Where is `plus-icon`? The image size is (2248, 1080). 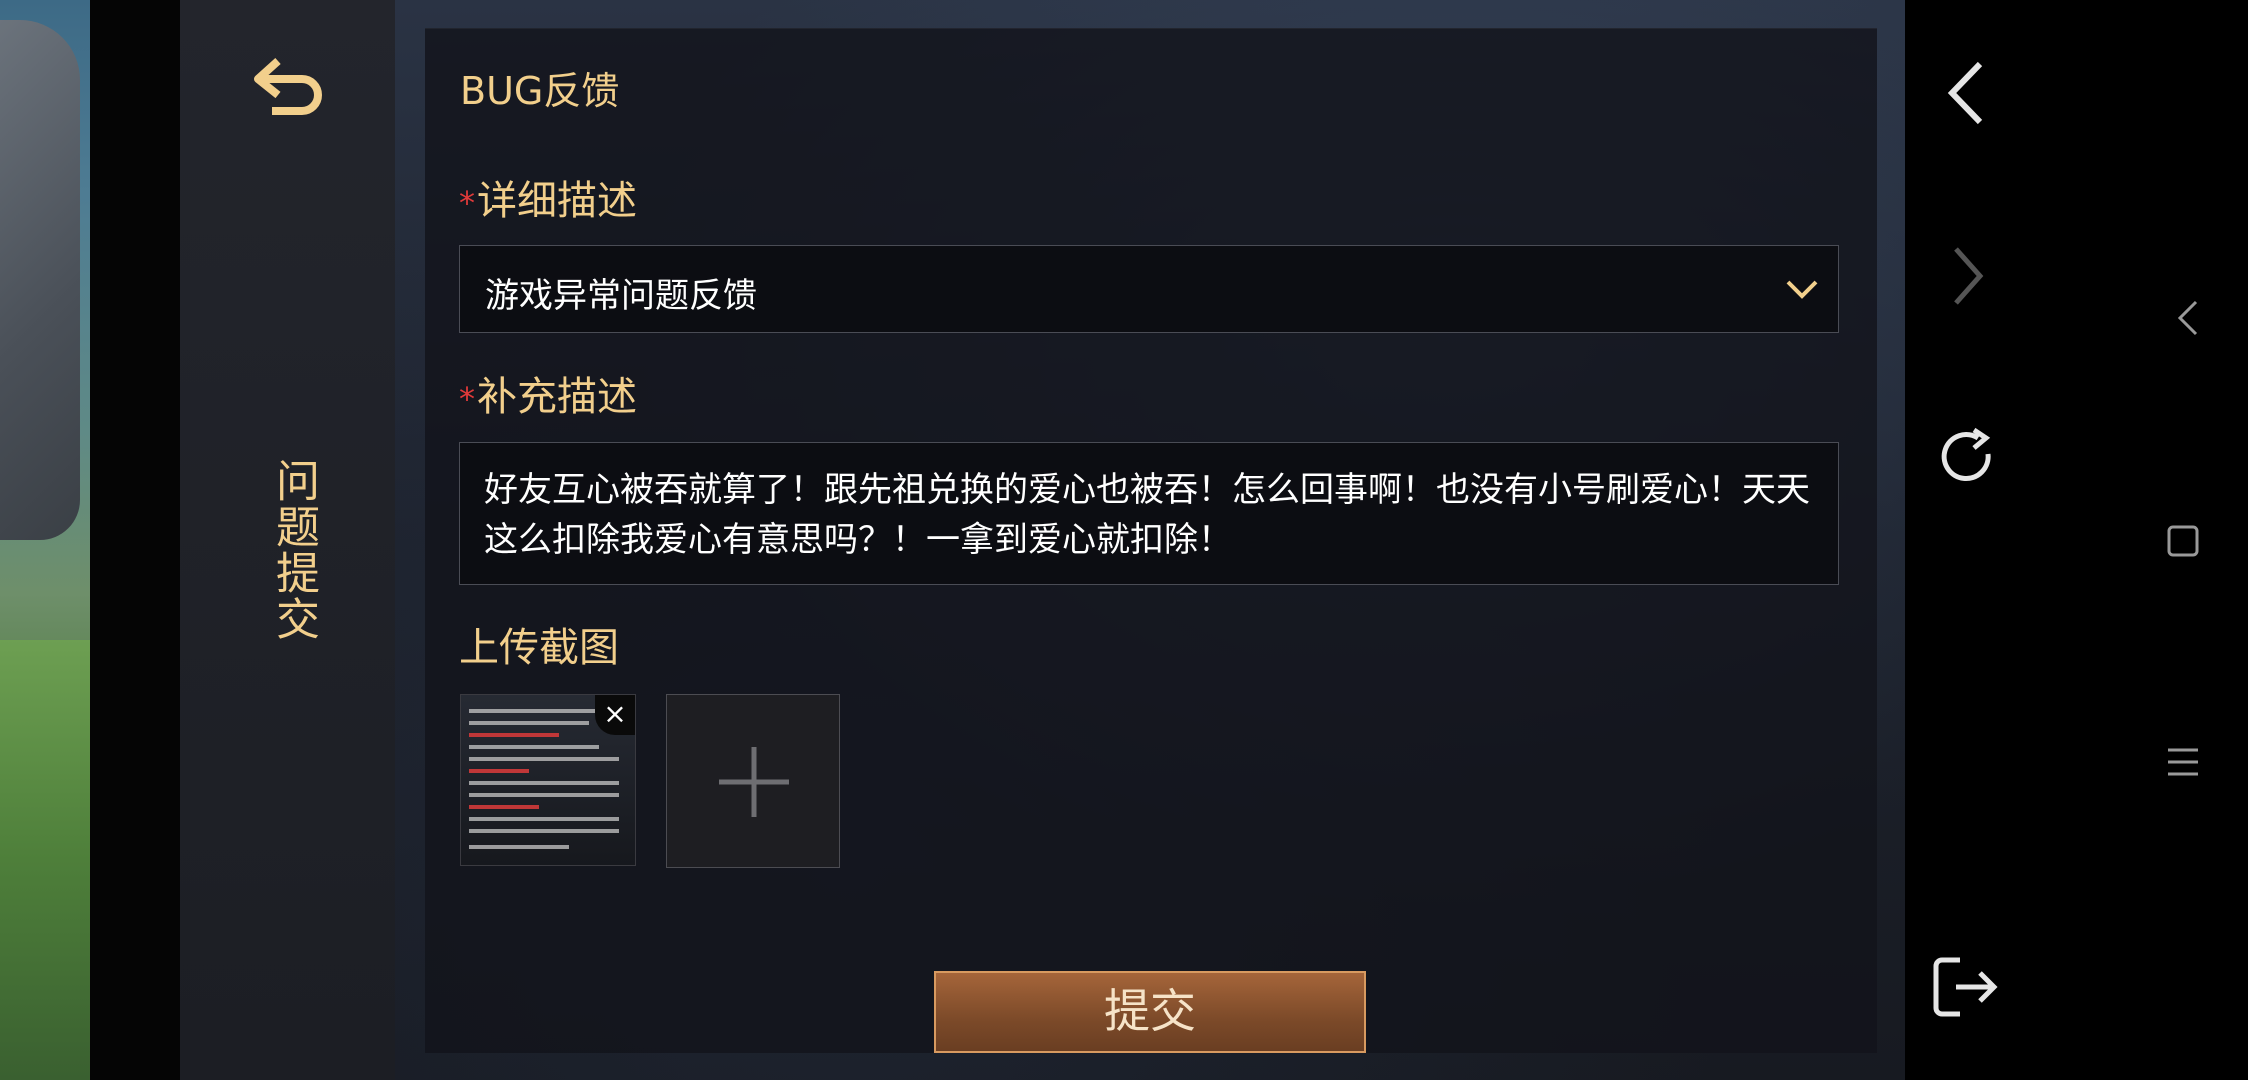 plus-icon is located at coordinates (754, 782).